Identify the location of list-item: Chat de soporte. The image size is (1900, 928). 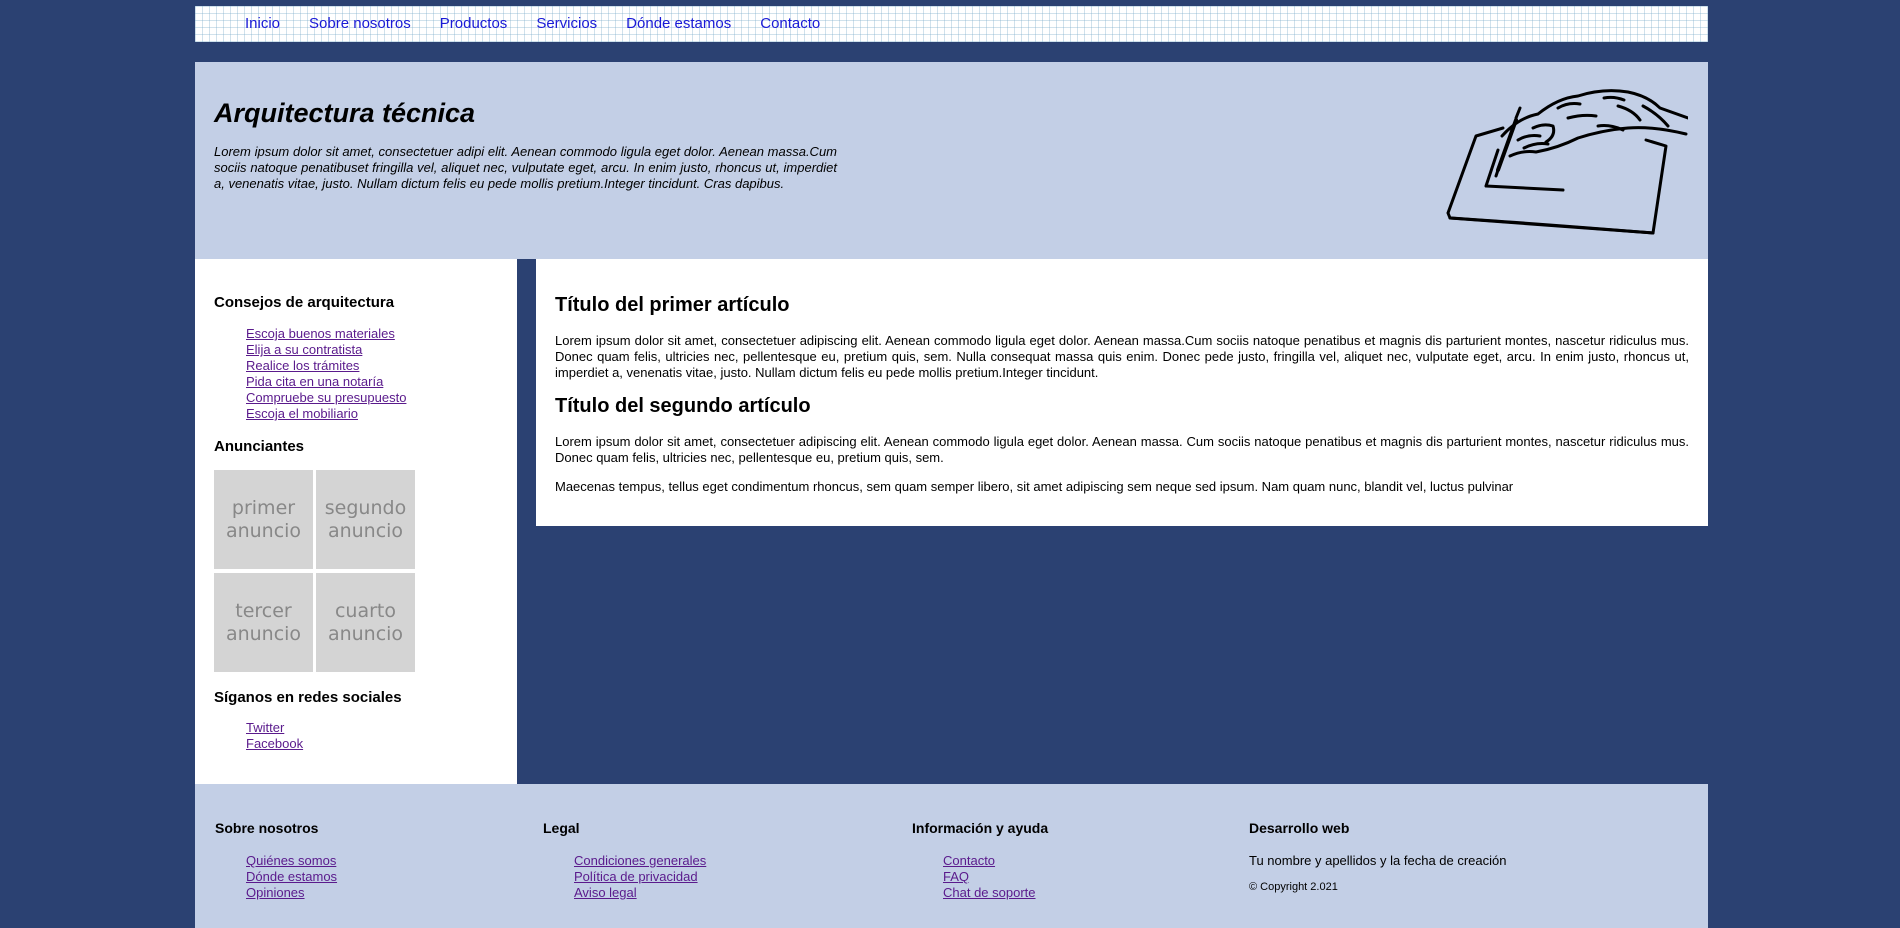
(995, 893).